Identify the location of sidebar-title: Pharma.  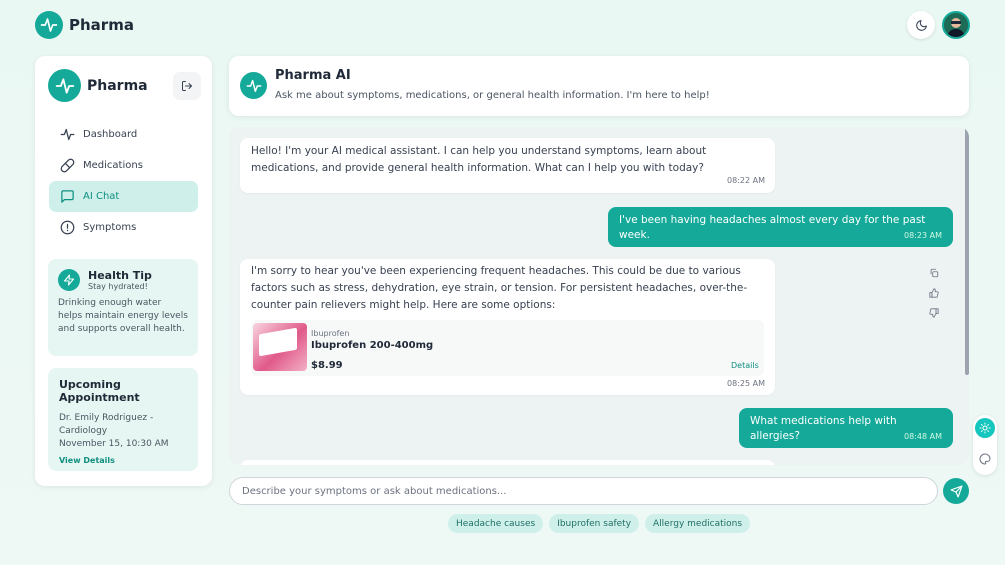
(117, 85).